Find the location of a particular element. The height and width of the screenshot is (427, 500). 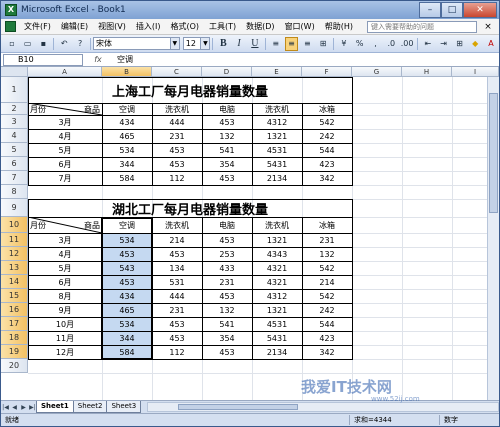

menu-file: 文件(F) is located at coordinates (37, 27).